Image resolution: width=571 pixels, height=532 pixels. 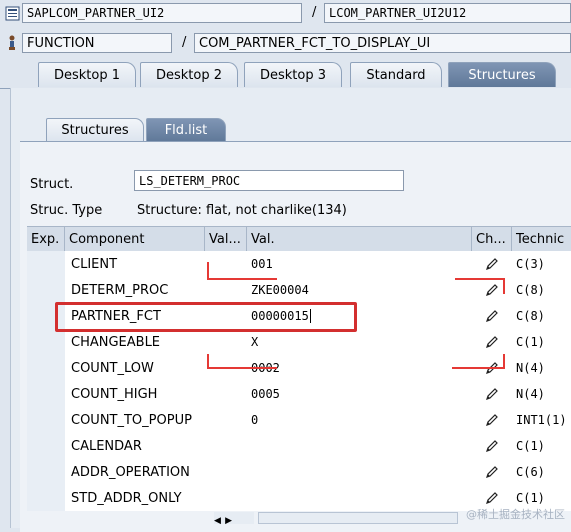 I want to click on component-cell: CHANGEABLE, so click(x=116, y=342).